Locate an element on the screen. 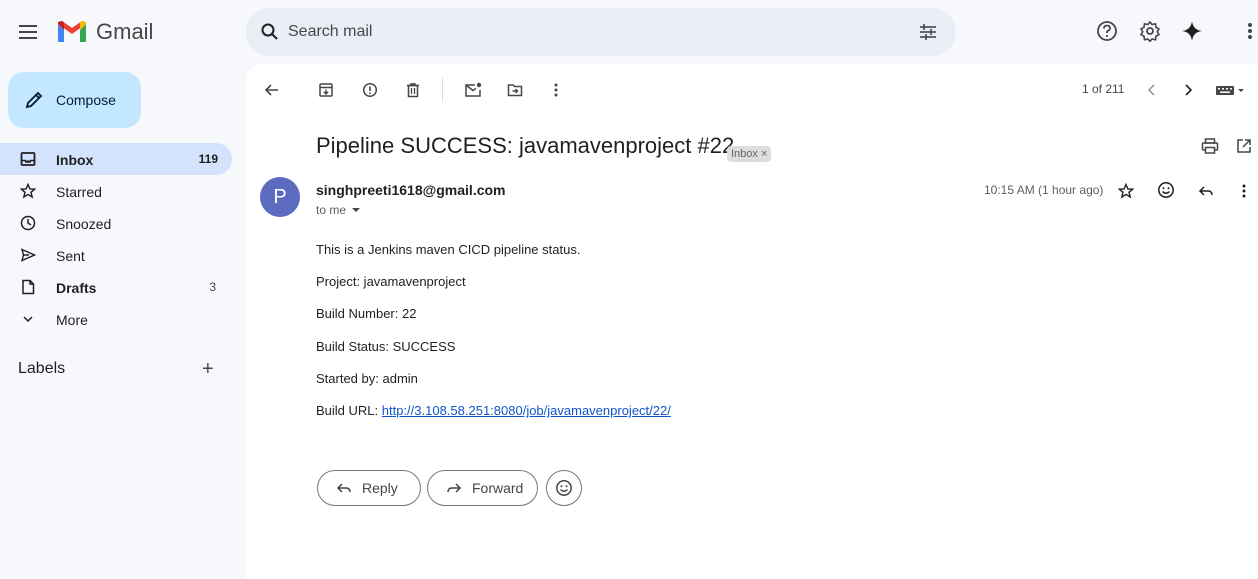  search-input is located at coordinates (588, 32).